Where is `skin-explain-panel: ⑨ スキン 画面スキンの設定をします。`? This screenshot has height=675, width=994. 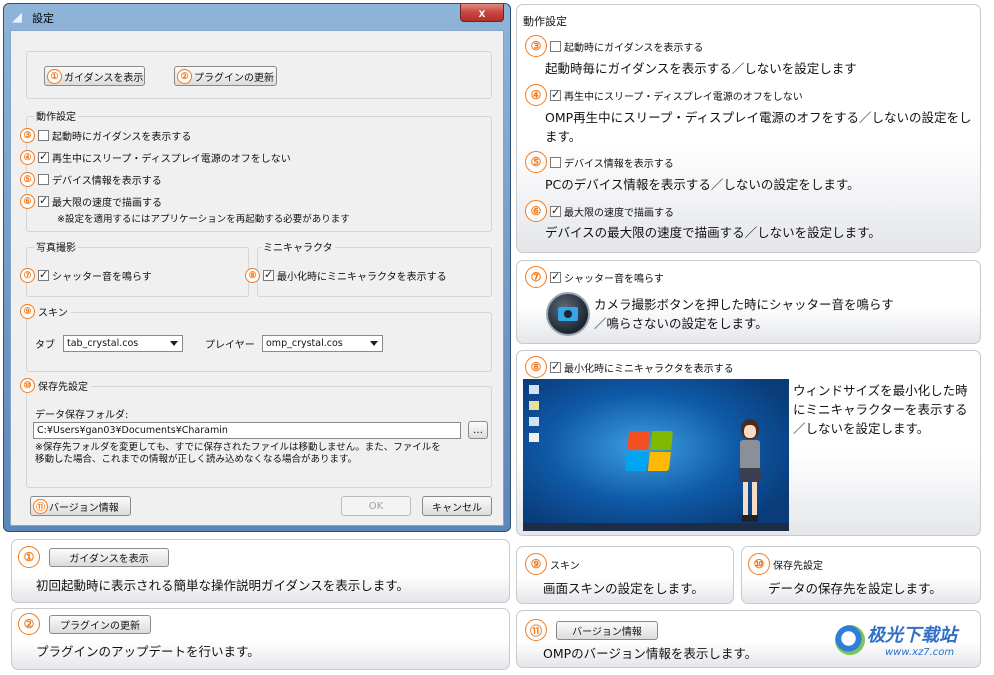 skin-explain-panel: ⑨ スキン 画面スキンの設定をします。 is located at coordinates (625, 575).